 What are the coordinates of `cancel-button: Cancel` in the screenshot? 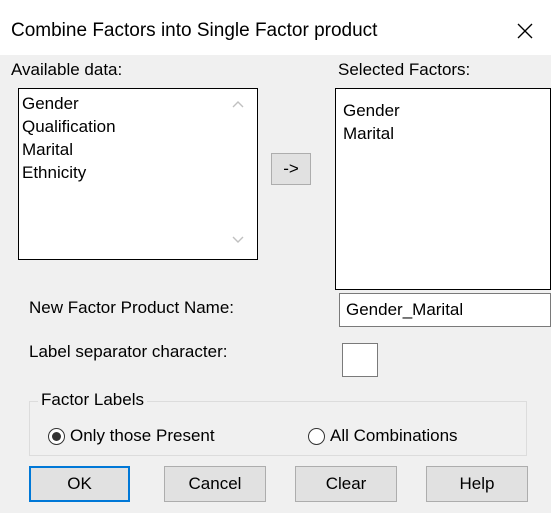 It's located at (215, 484).